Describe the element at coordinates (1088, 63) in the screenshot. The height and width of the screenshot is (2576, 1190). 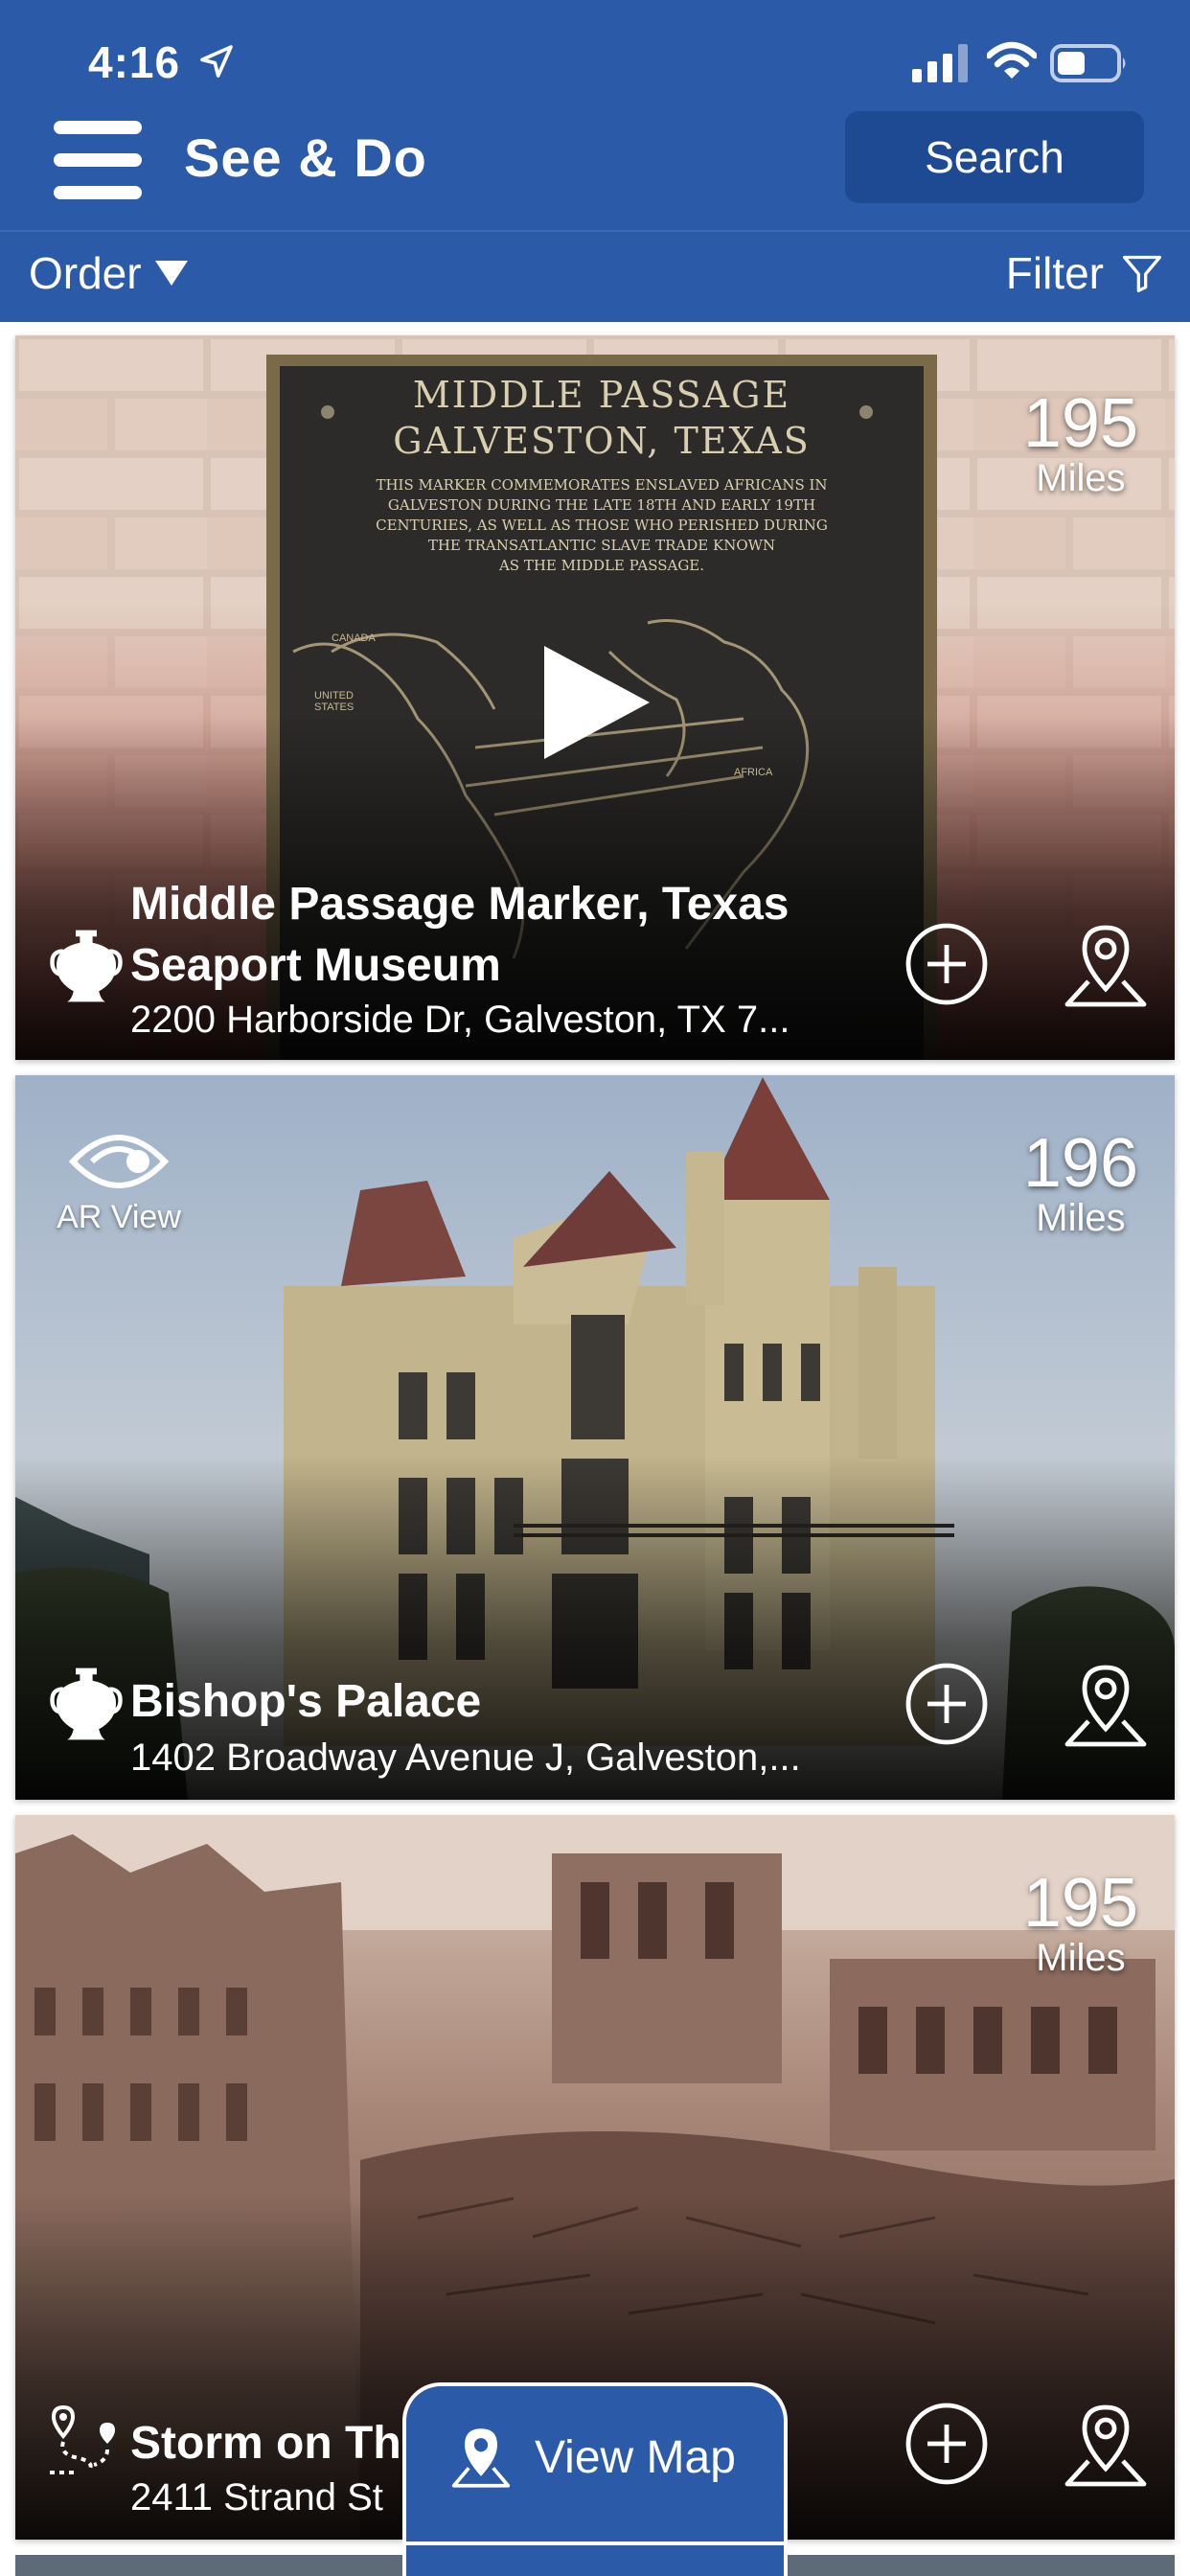
I see `battery-icon` at that location.